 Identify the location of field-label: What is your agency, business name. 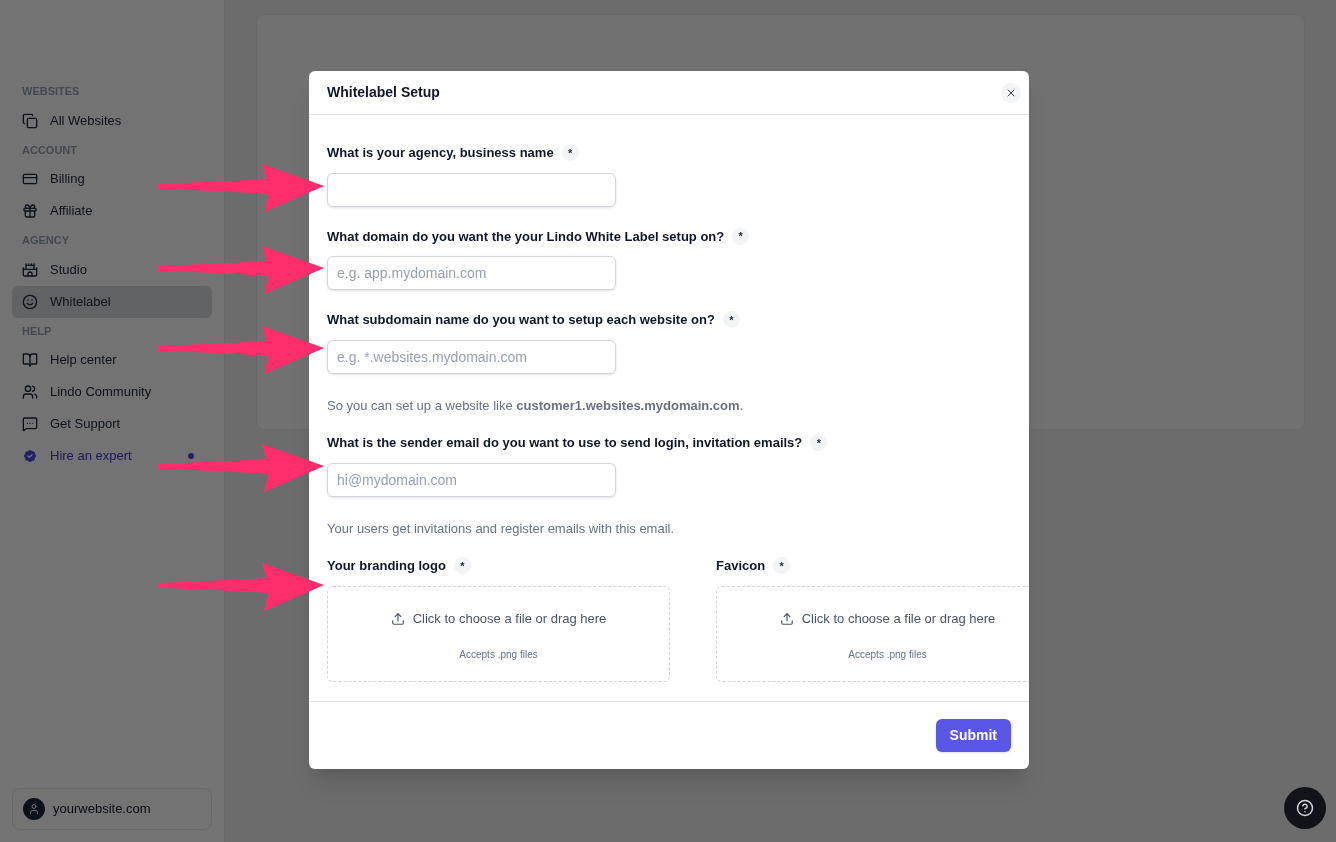
(440, 153).